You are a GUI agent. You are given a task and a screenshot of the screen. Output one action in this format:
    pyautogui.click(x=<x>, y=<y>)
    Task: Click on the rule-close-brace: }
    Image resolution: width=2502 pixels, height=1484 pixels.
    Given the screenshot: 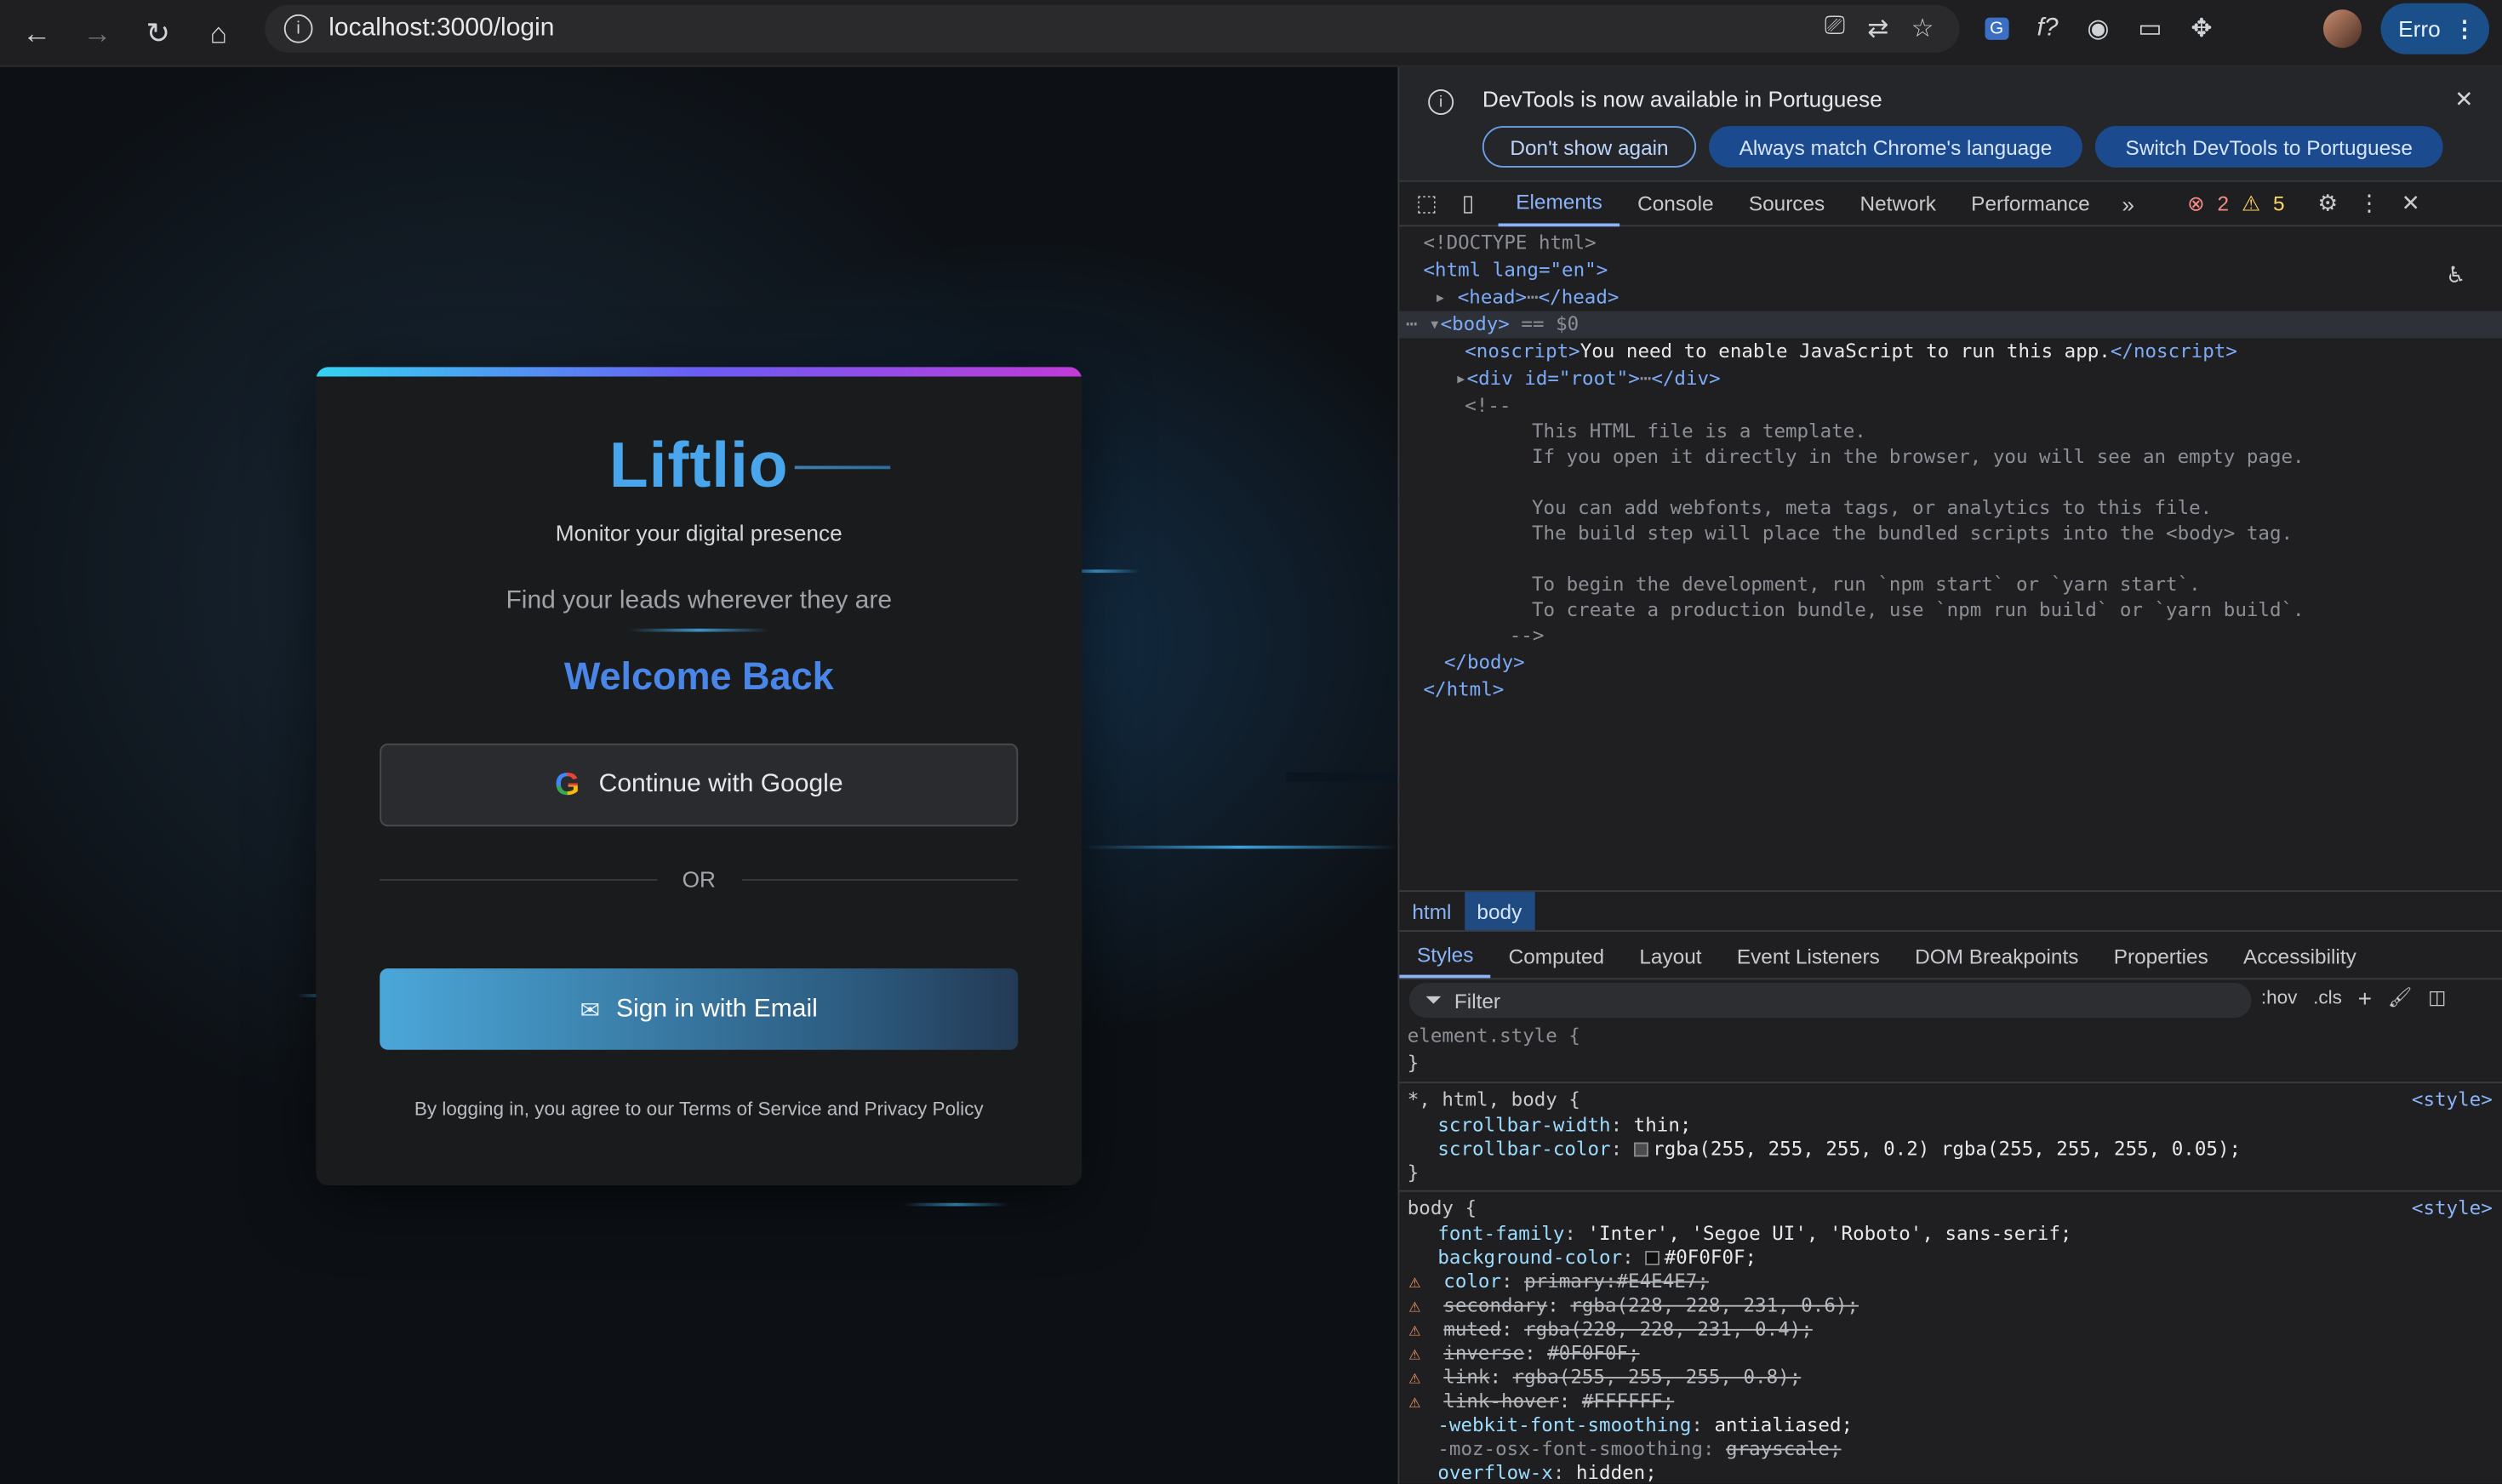 What is the action you would take?
    pyautogui.click(x=1413, y=1173)
    